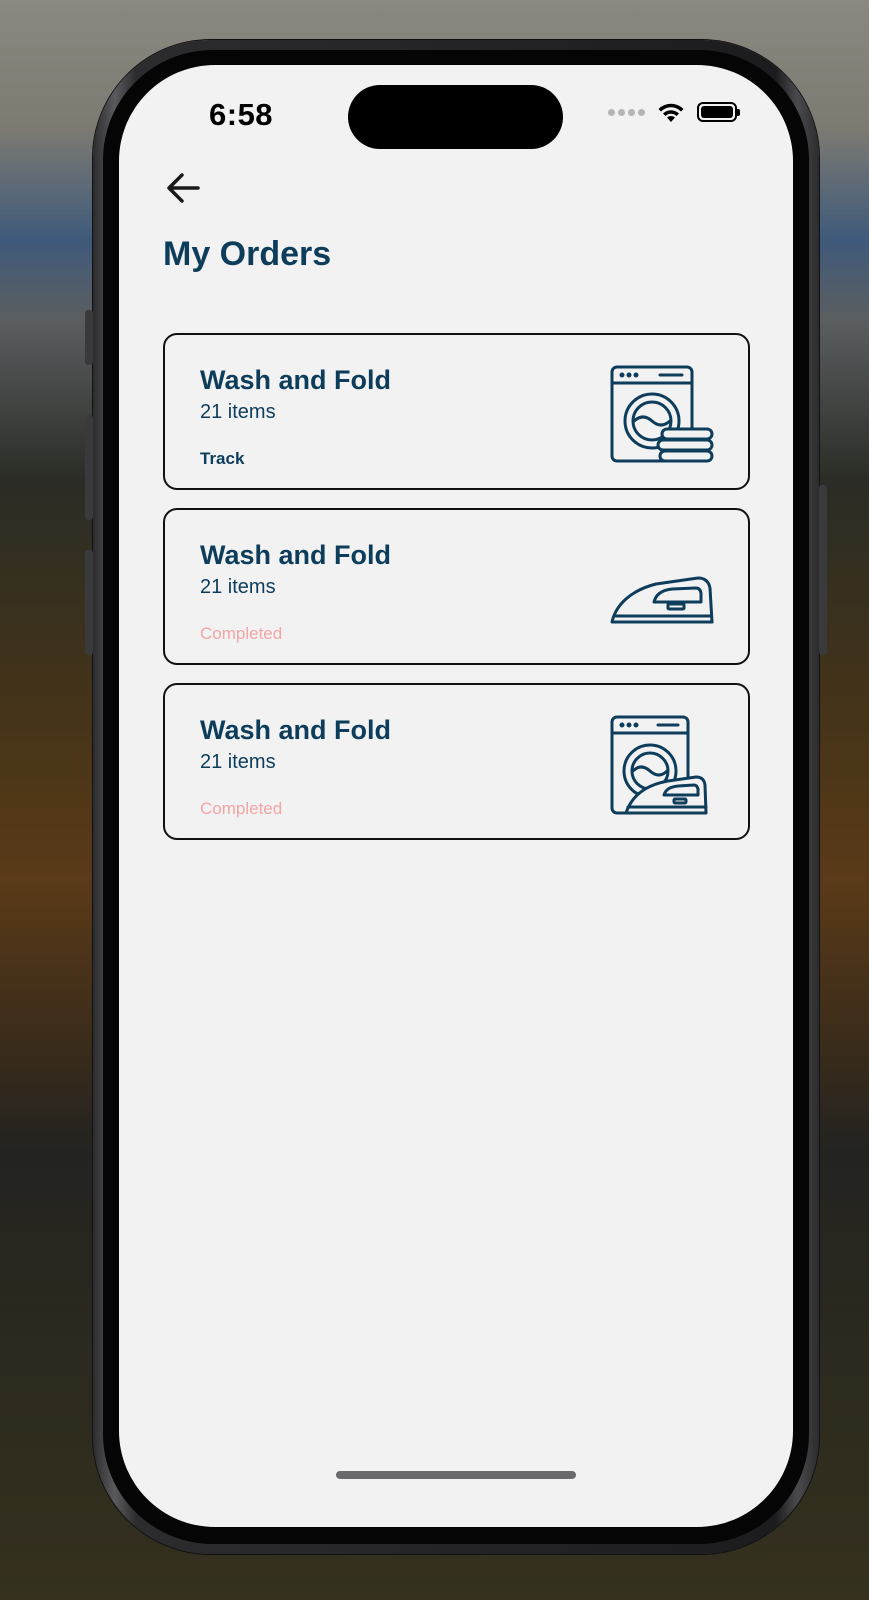 Image resolution: width=869 pixels, height=1600 pixels. I want to click on status-bar-time: 6:58, so click(241, 114).